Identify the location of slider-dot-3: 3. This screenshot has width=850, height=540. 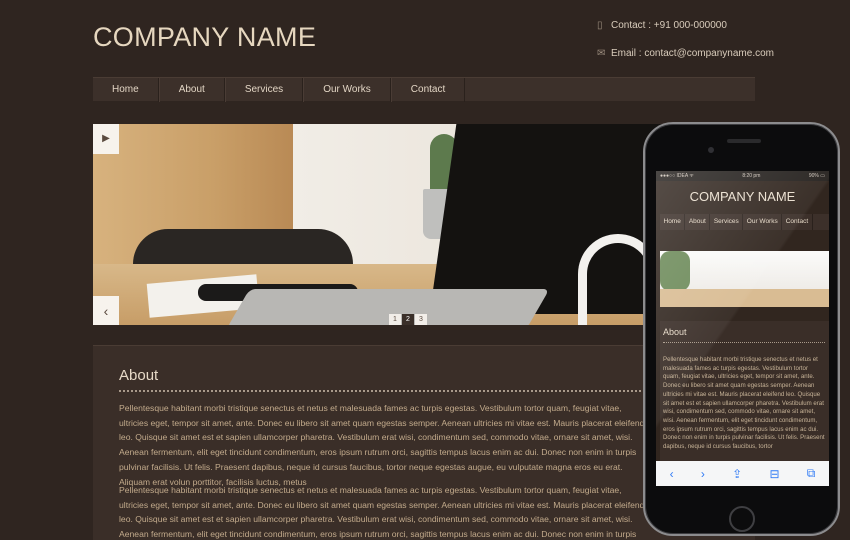
(421, 319).